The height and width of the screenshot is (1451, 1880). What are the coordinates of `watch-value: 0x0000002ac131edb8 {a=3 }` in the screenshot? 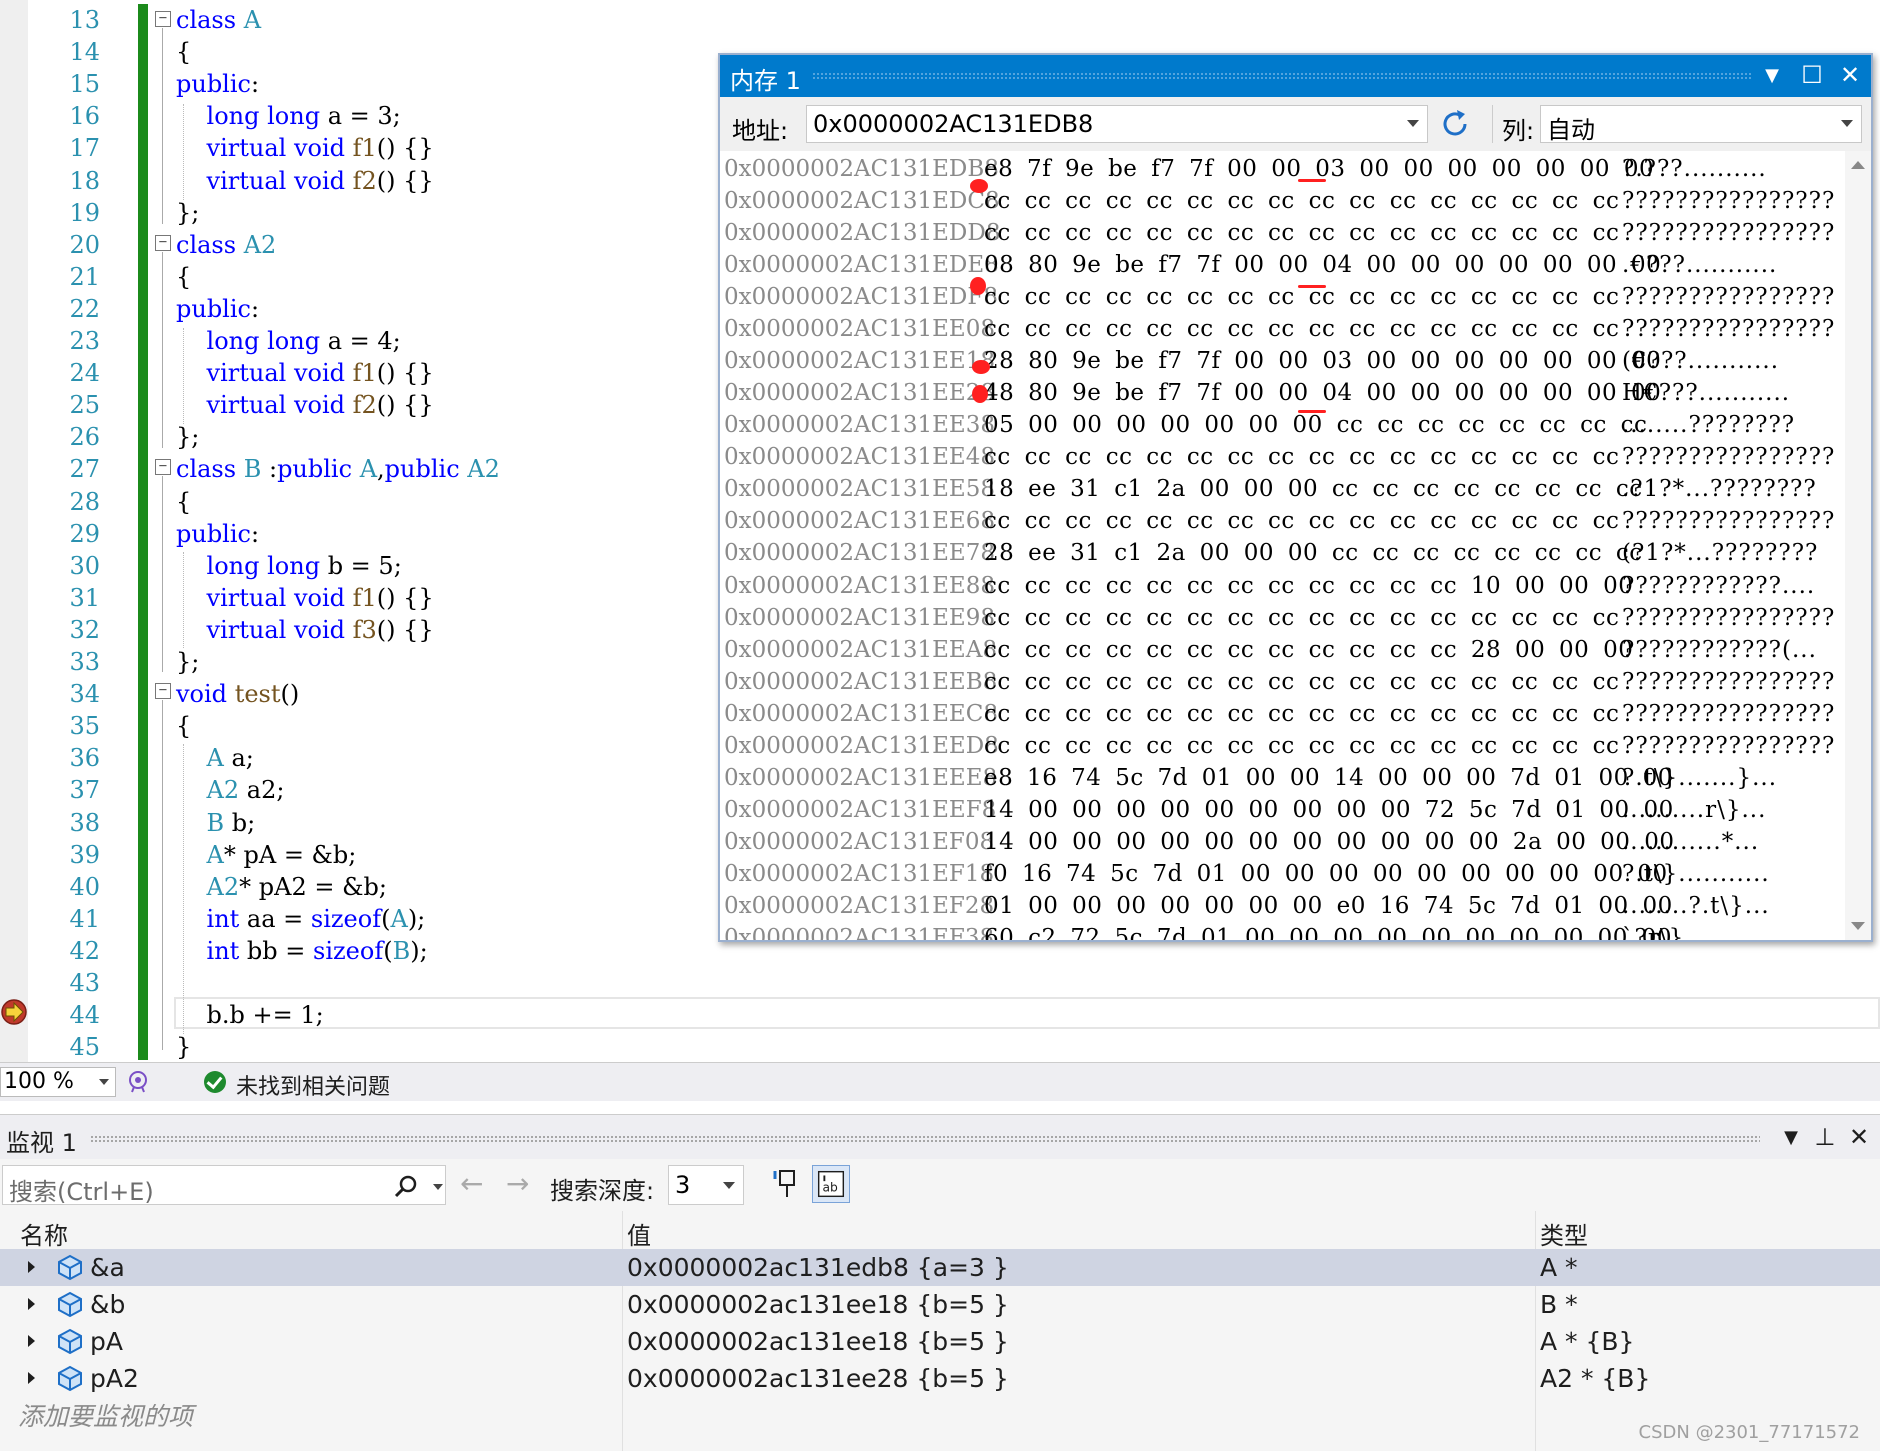 It's located at (818, 1267).